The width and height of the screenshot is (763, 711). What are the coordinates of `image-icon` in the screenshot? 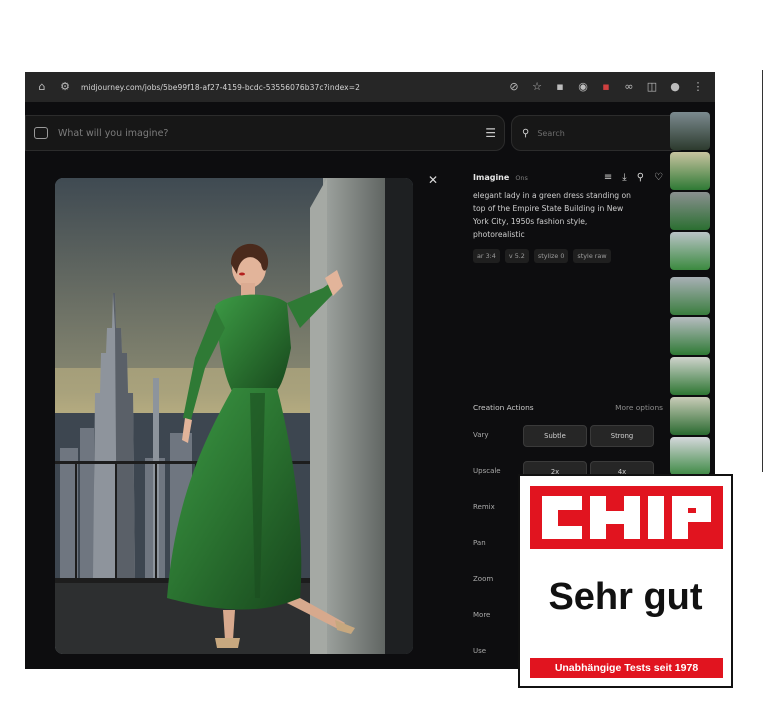 It's located at (41, 133).